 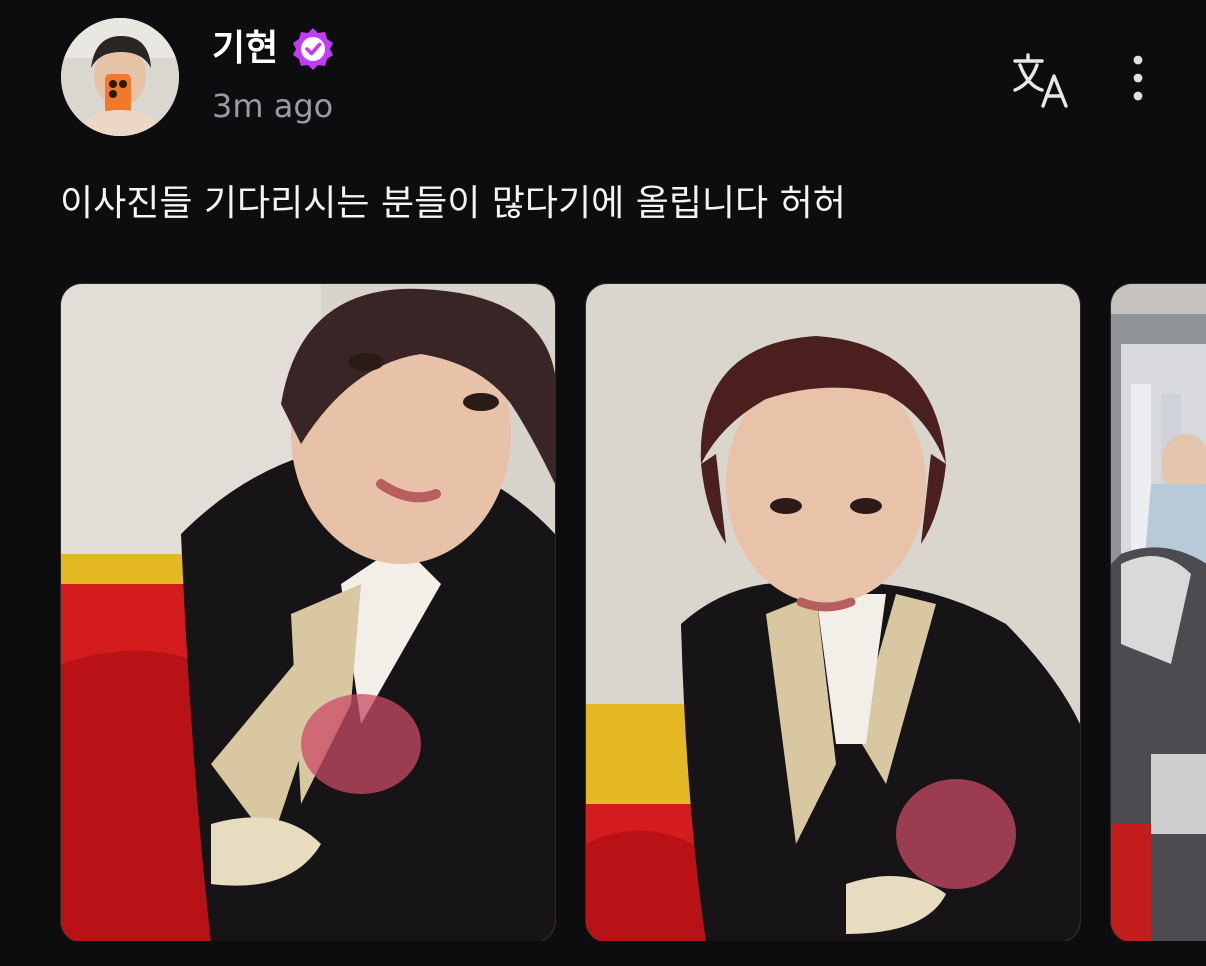 I want to click on translate-icon, so click(x=1040, y=80).